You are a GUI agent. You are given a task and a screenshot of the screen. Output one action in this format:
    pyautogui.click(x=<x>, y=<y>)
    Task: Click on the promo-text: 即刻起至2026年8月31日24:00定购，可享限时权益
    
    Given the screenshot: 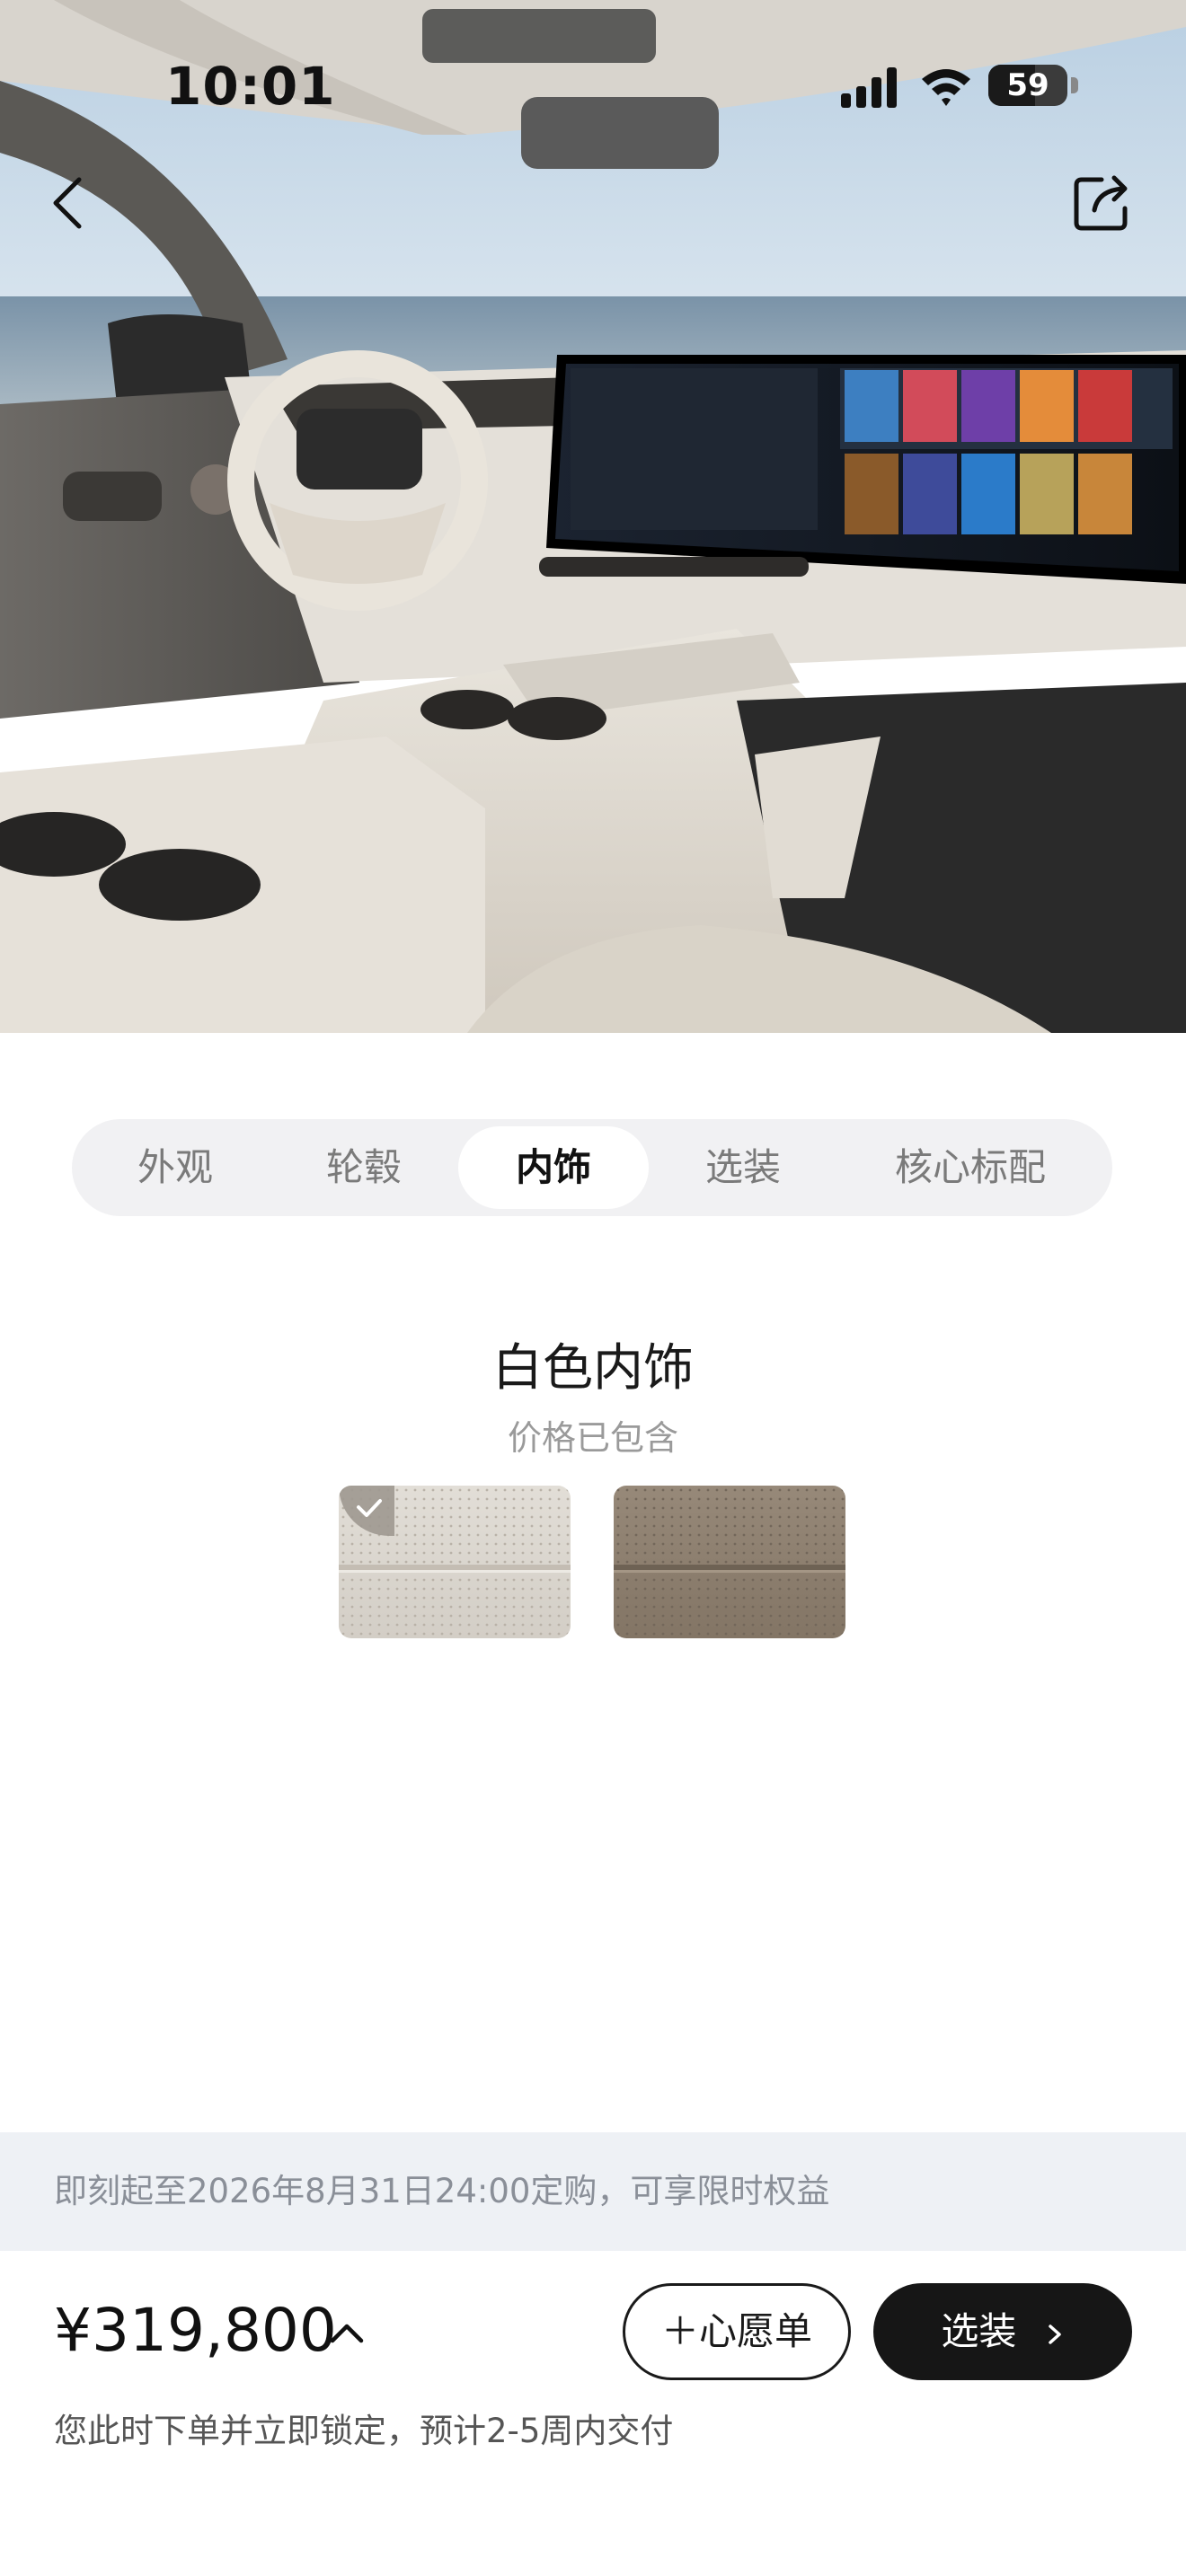 What is the action you would take?
    pyautogui.click(x=442, y=2191)
    